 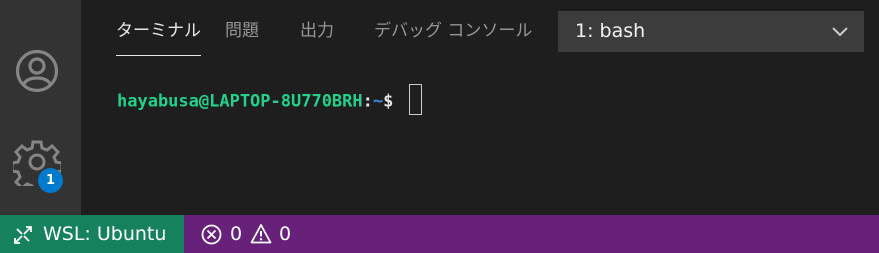 I want to click on prompt-user-host: hayabusa@LAPTOP-8U770BRH, so click(x=240, y=101).